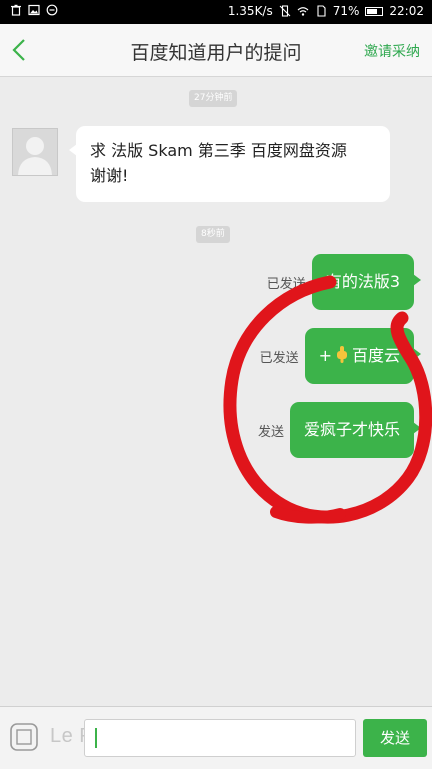  What do you see at coordinates (24, 737) in the screenshot?
I see `attach-tool-icon` at bounding box center [24, 737].